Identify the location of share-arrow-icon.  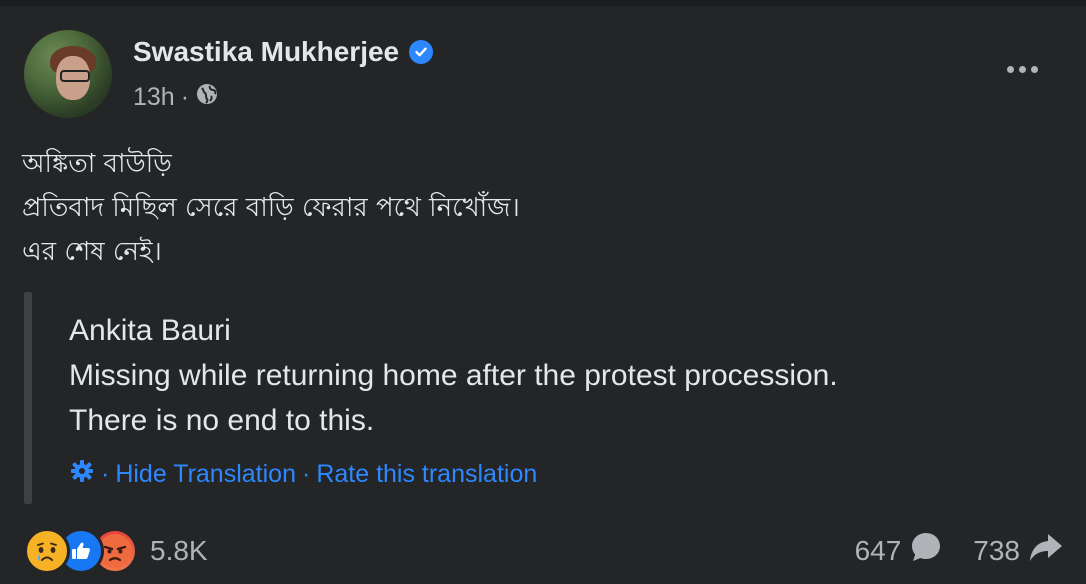
(1046, 550).